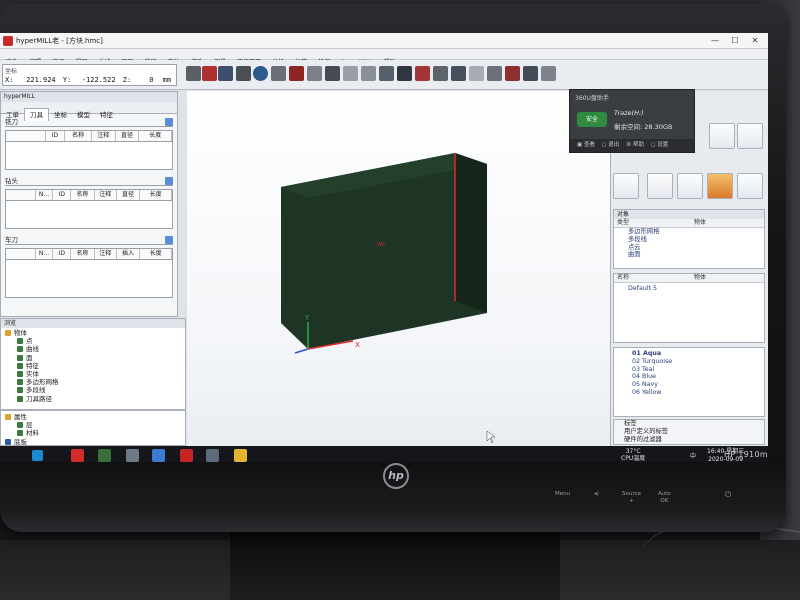 This screenshot has width=800, height=600. I want to click on autocad-taskbar-icon, so click(186, 455).